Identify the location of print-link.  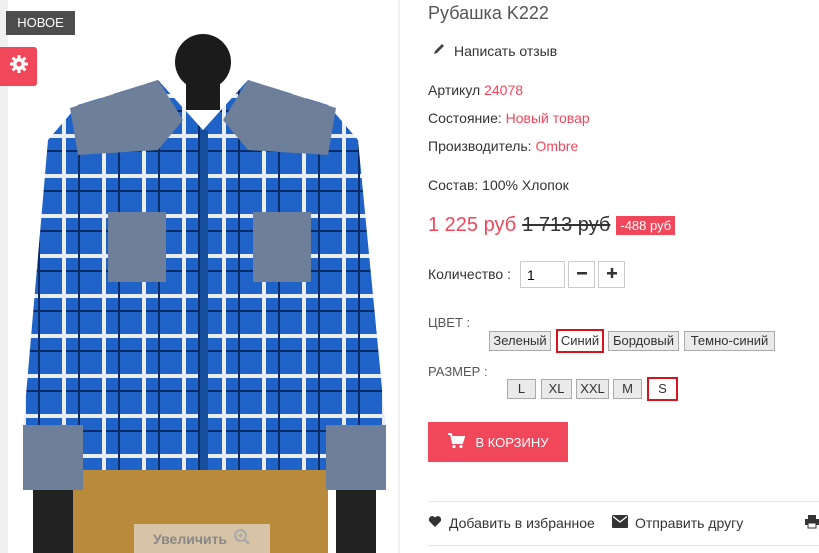
(812, 523).